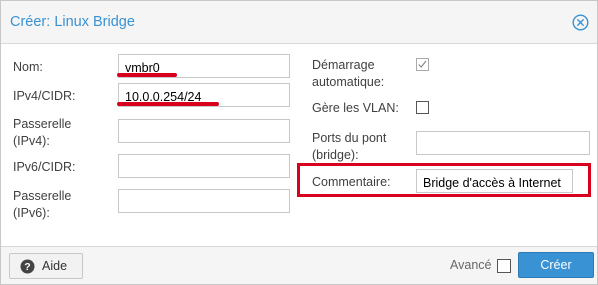  I want to click on advanced-checkbox, so click(504, 266).